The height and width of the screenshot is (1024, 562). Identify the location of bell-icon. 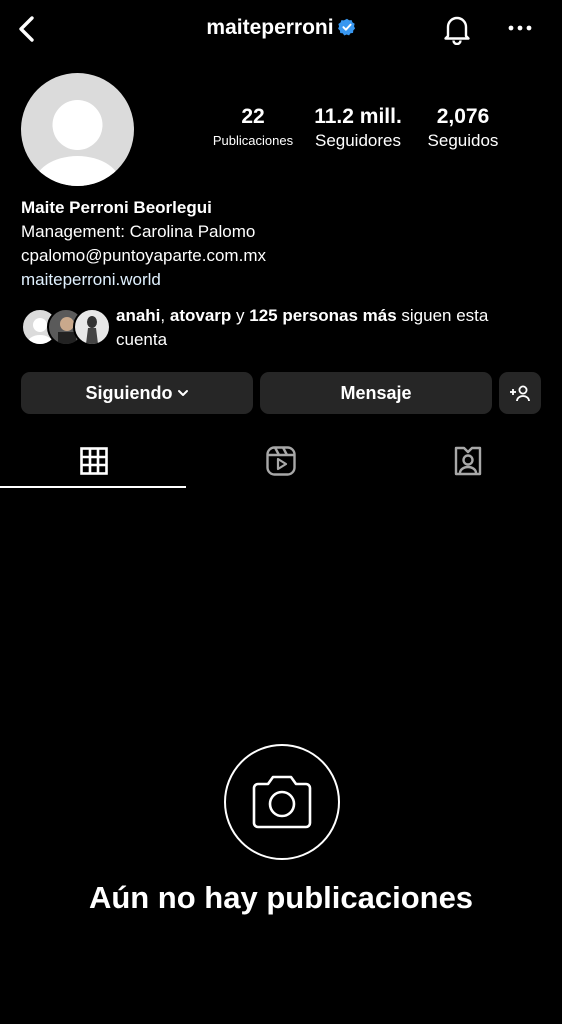
(457, 29).